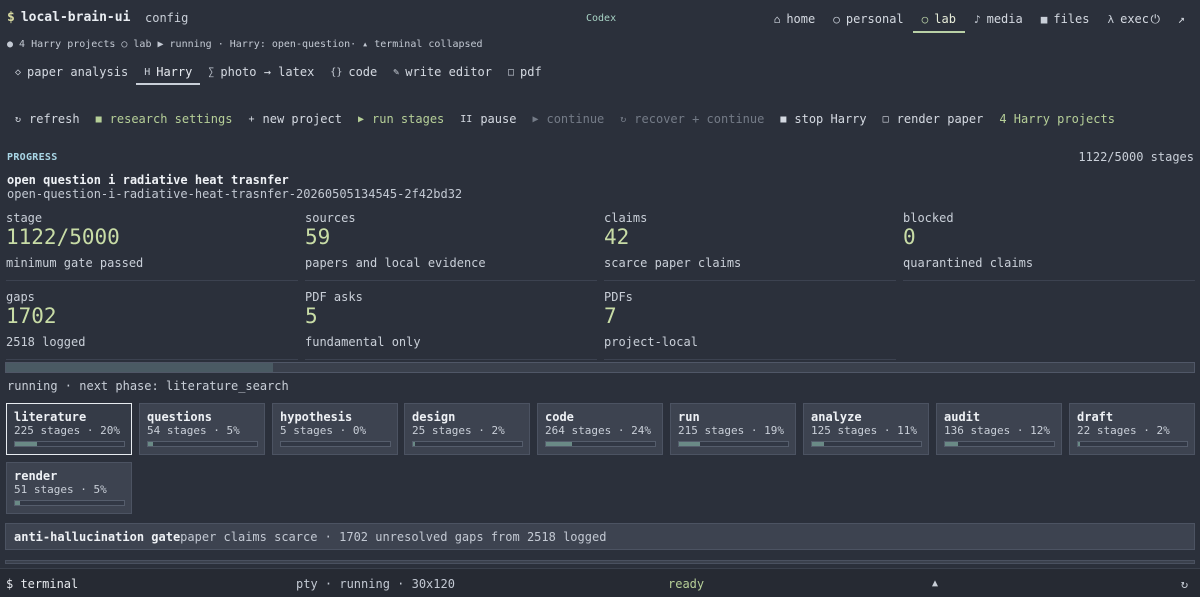 The width and height of the screenshot is (1200, 597). What do you see at coordinates (1156, 19) in the screenshot?
I see `power-icon: ⏻` at bounding box center [1156, 19].